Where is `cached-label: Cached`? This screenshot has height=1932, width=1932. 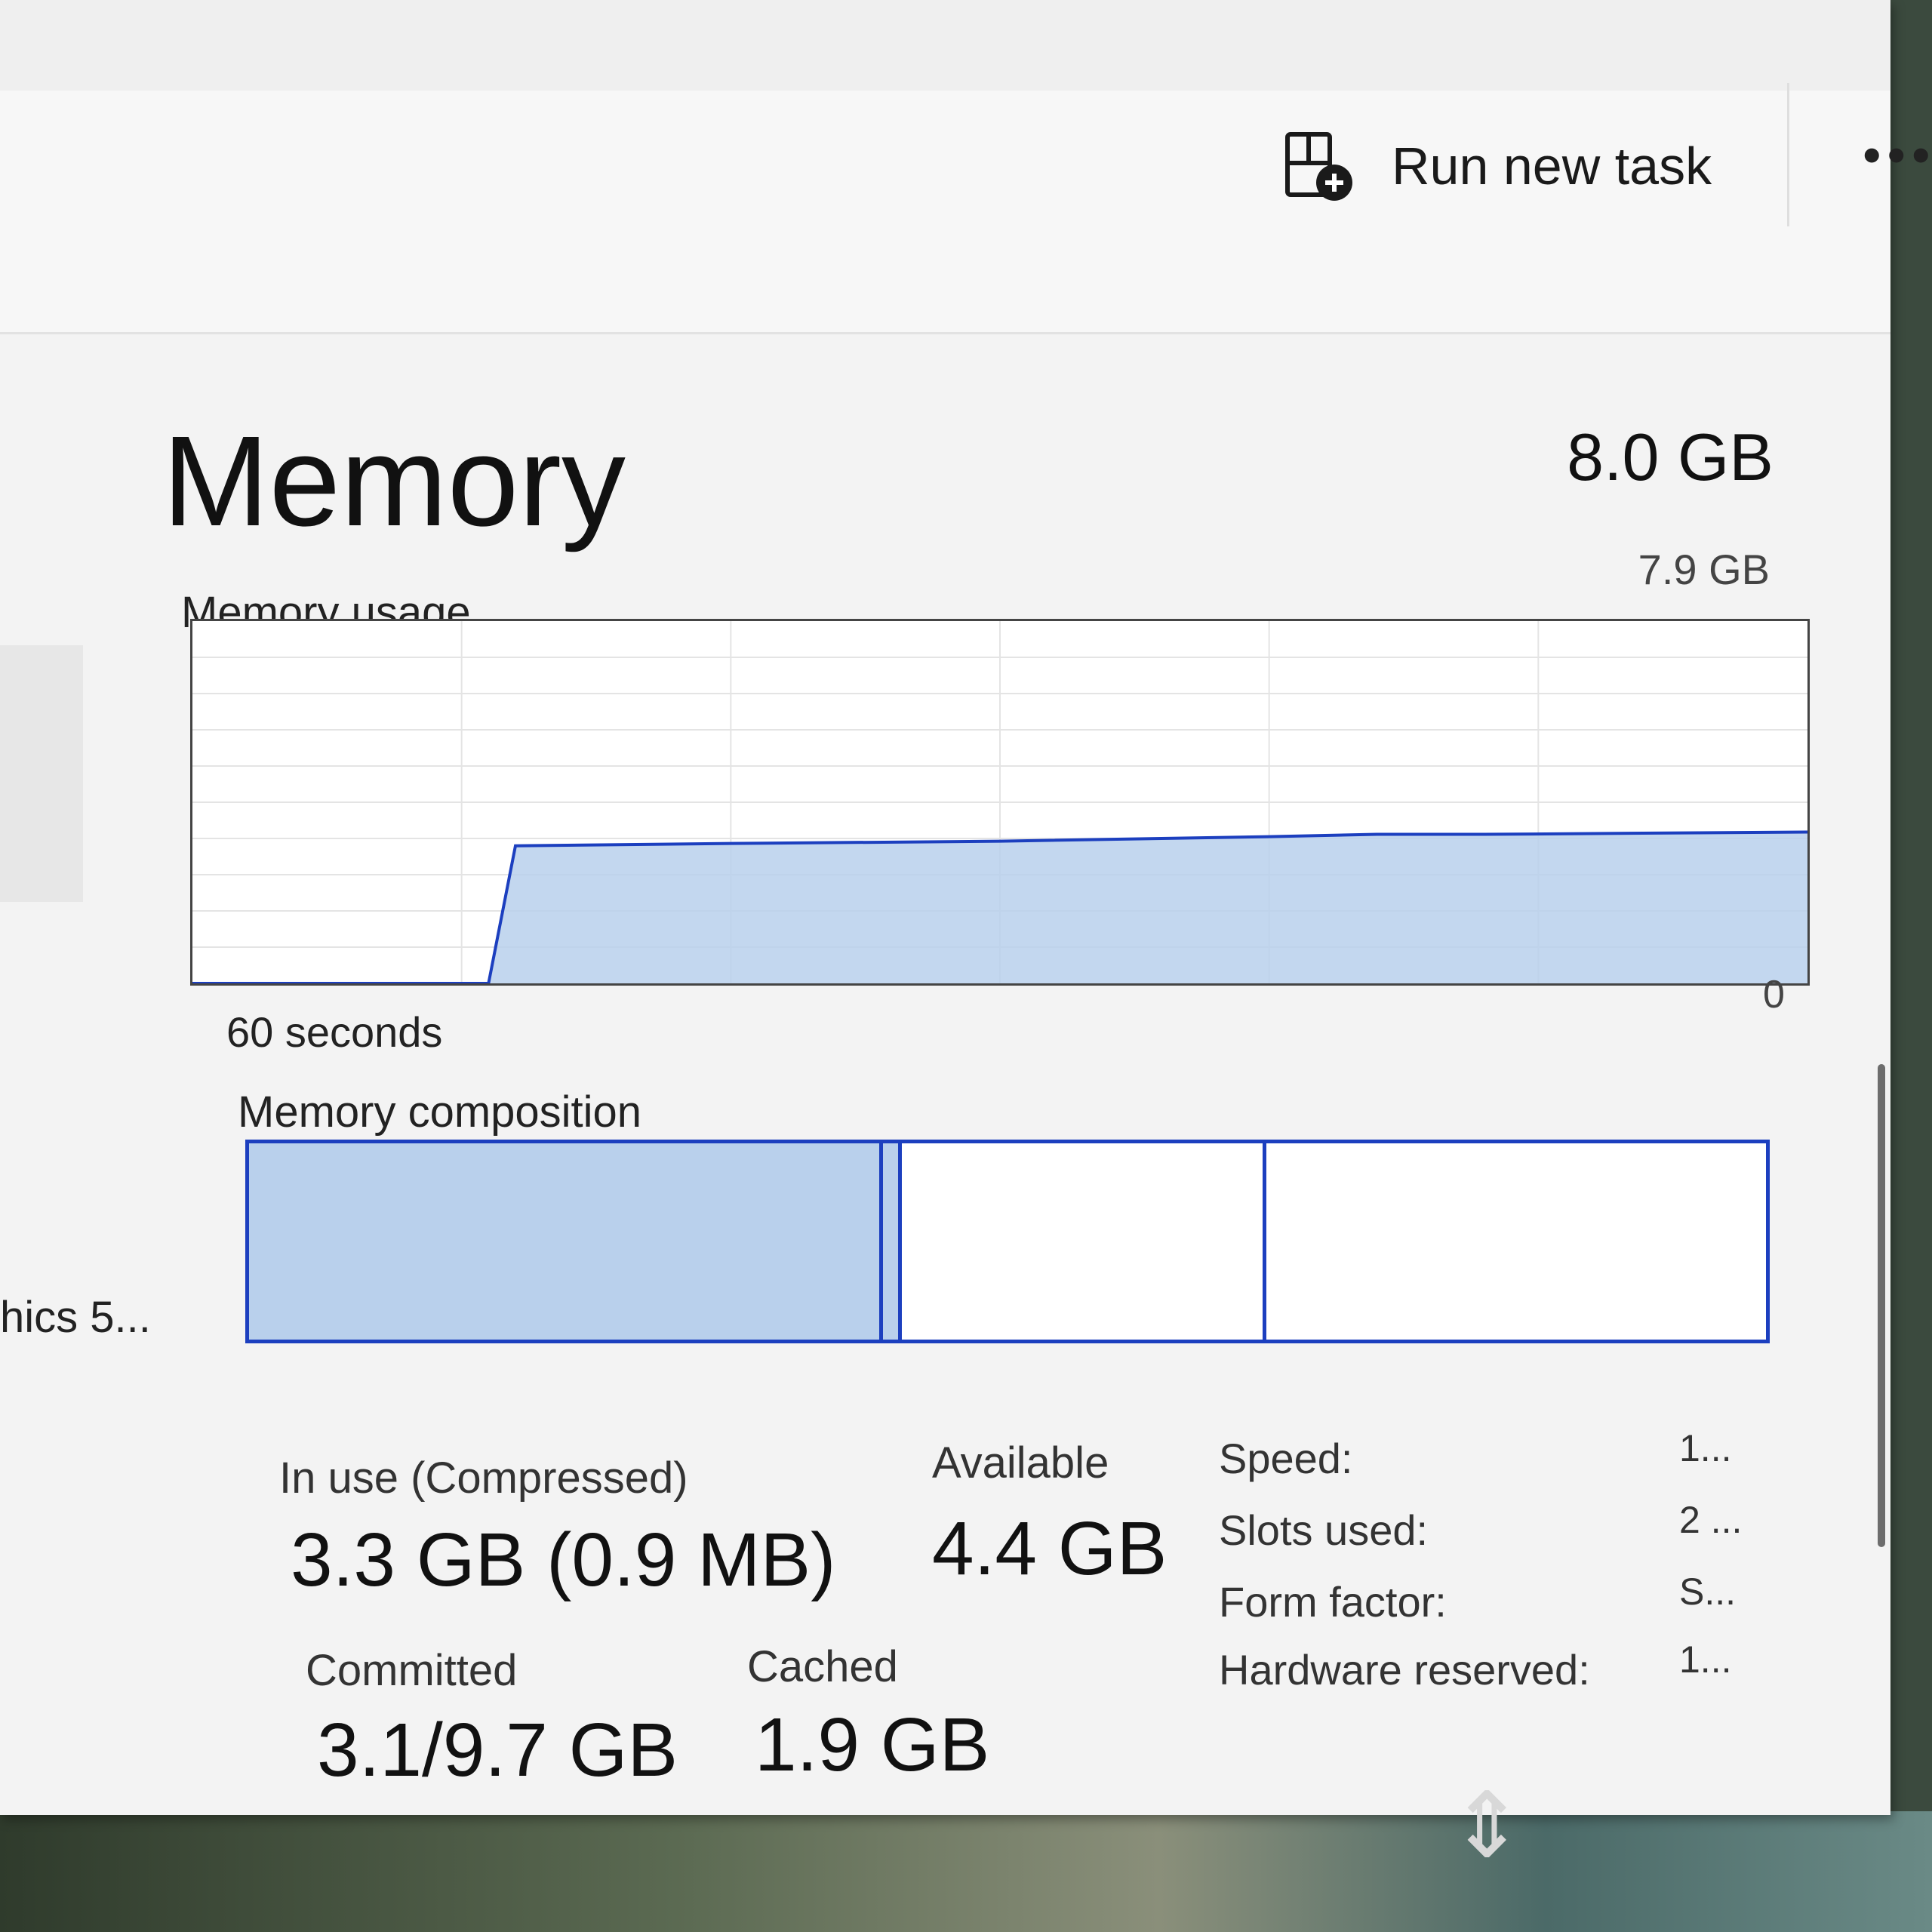 cached-label: Cached is located at coordinates (822, 1666).